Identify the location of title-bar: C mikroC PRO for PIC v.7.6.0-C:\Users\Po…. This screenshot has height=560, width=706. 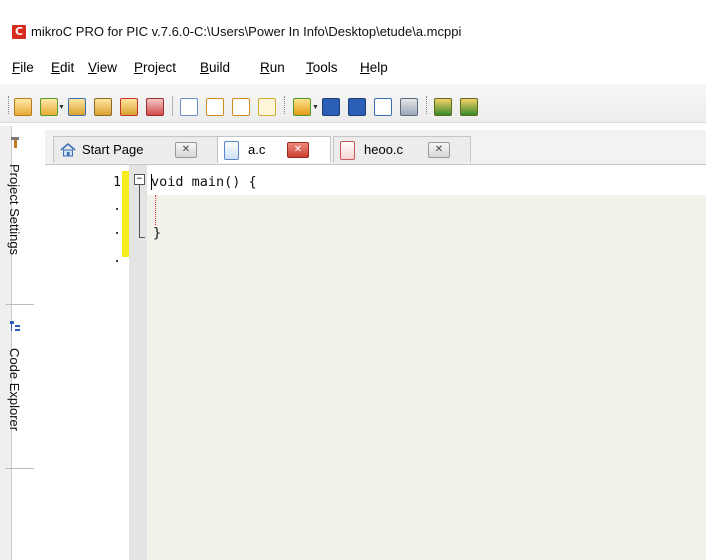
(353, 21).